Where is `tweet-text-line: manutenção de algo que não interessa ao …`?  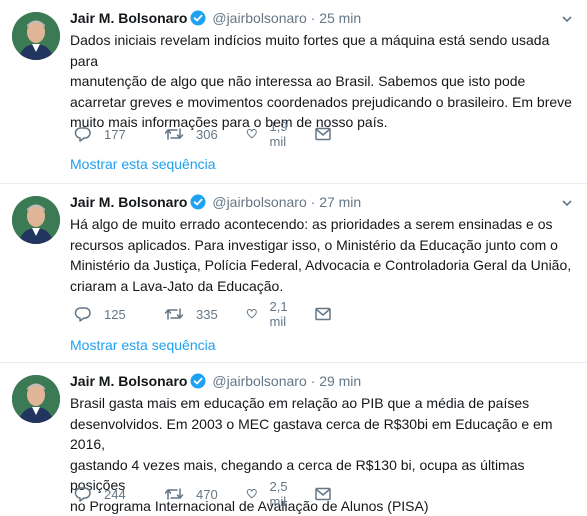 tweet-text-line: manutenção de algo que não interessa ao … is located at coordinates (325, 81).